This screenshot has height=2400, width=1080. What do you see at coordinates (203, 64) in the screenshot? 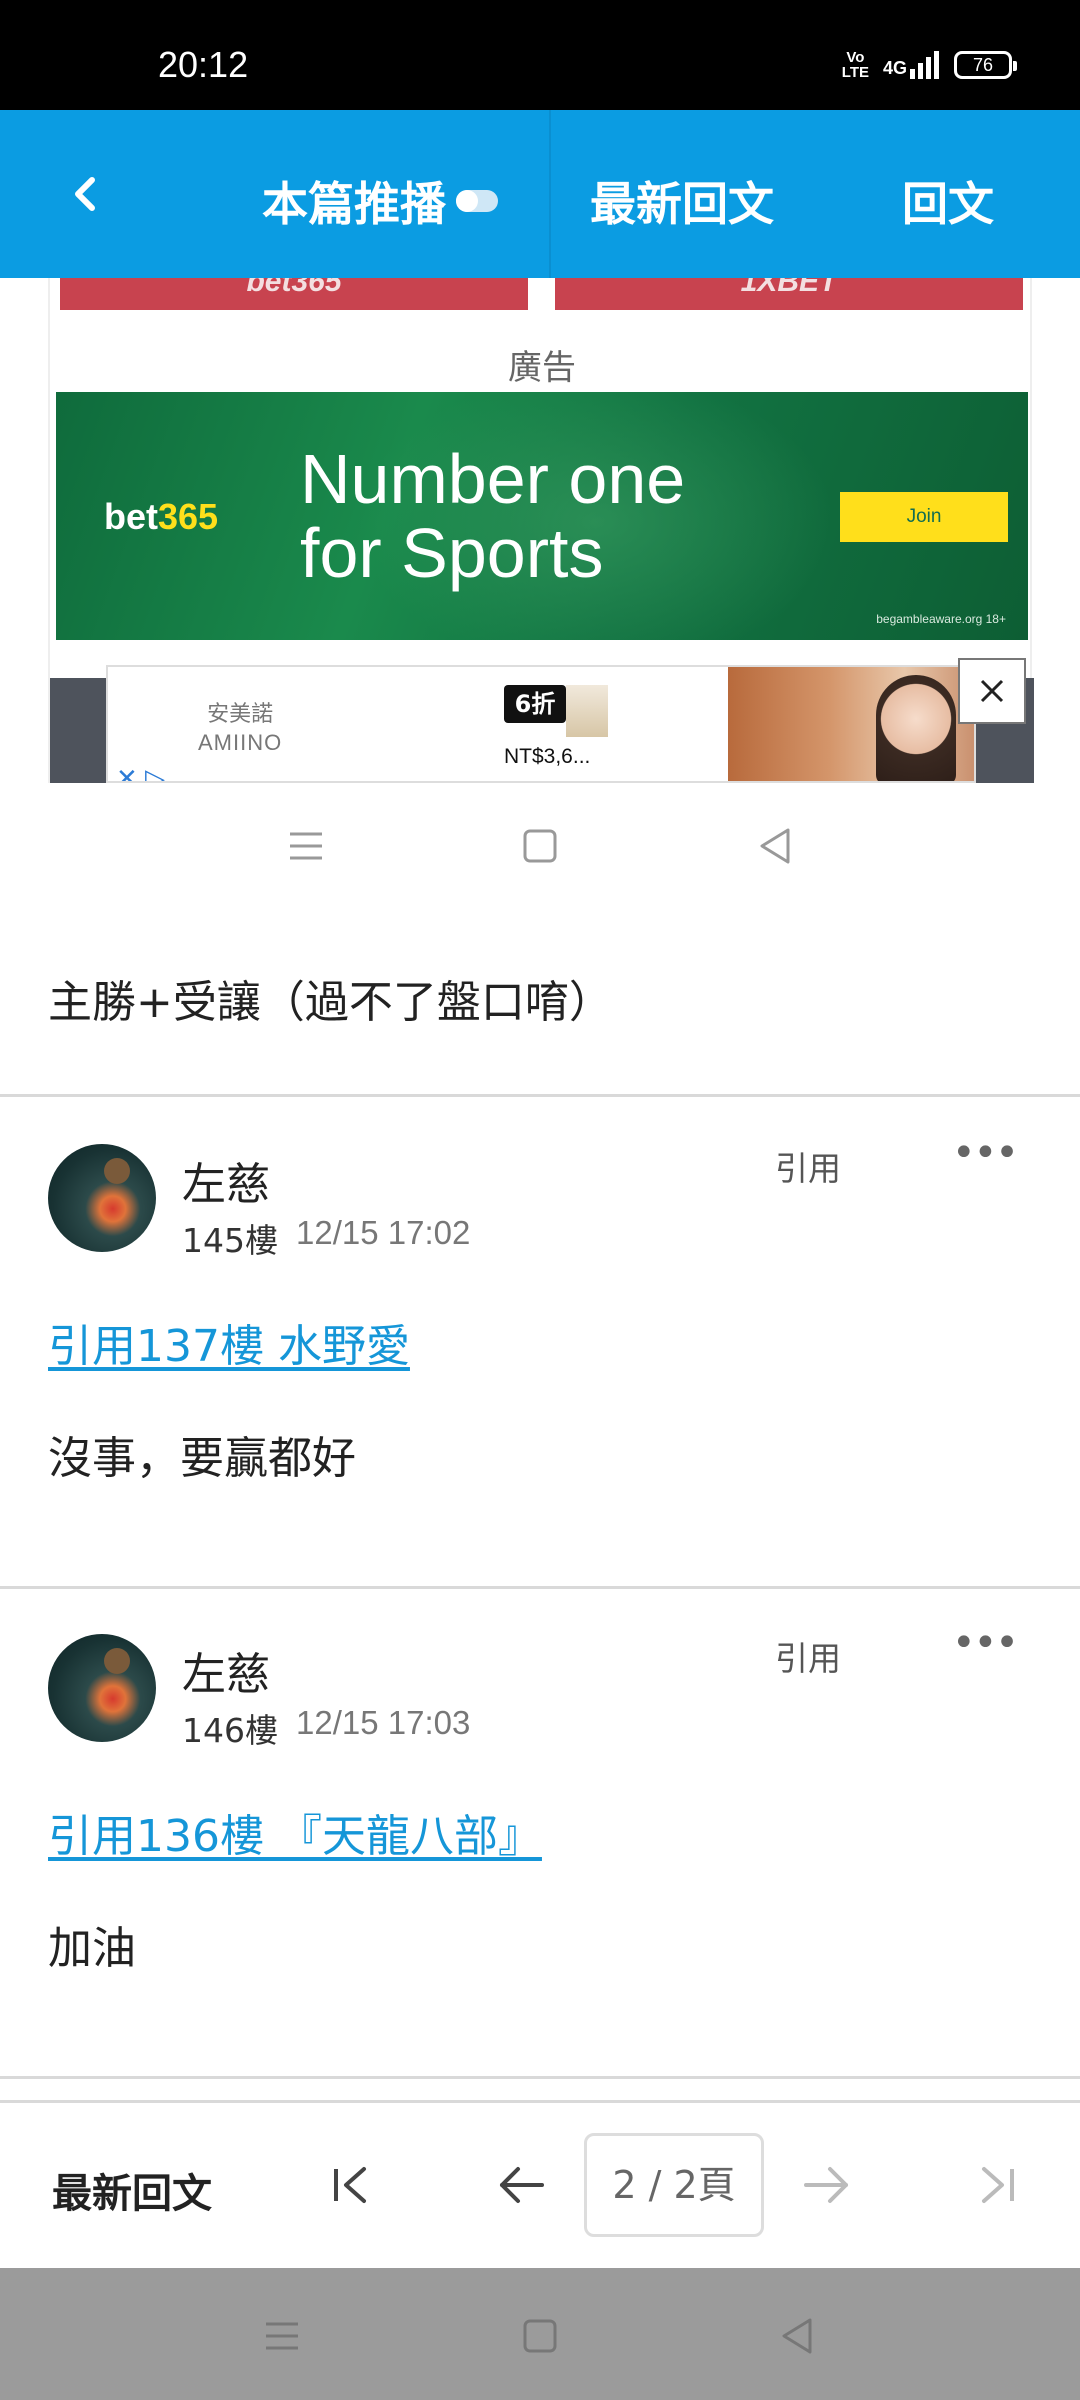
I see `status-time: 20:12` at bounding box center [203, 64].